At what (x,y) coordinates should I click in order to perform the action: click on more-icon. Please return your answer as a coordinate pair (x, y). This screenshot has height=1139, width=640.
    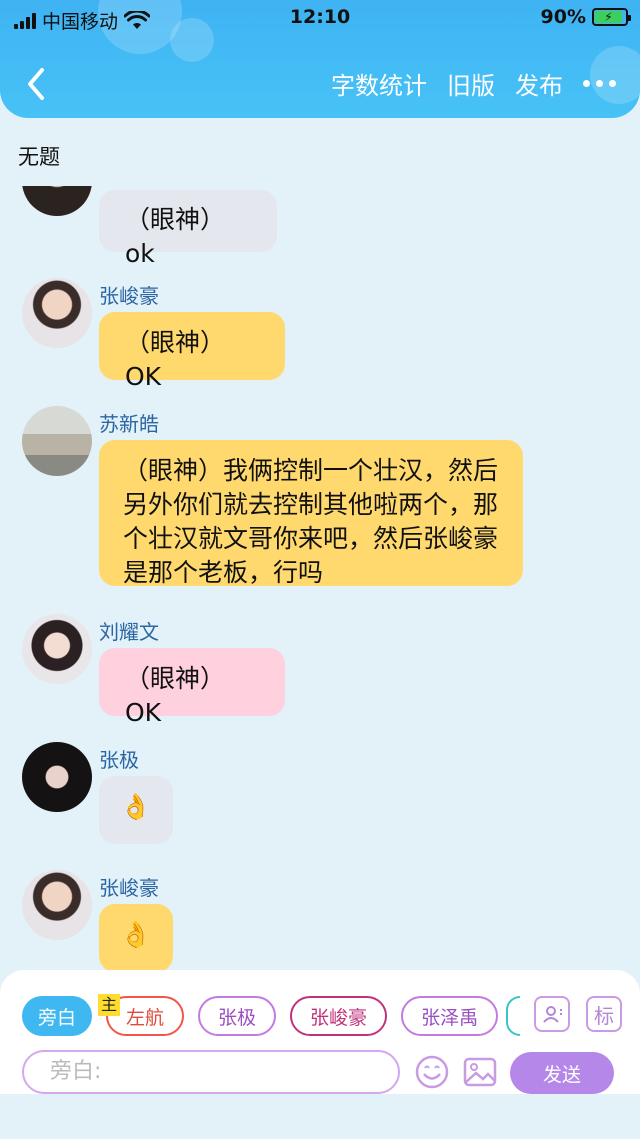
    Looking at the image, I should click on (599, 84).